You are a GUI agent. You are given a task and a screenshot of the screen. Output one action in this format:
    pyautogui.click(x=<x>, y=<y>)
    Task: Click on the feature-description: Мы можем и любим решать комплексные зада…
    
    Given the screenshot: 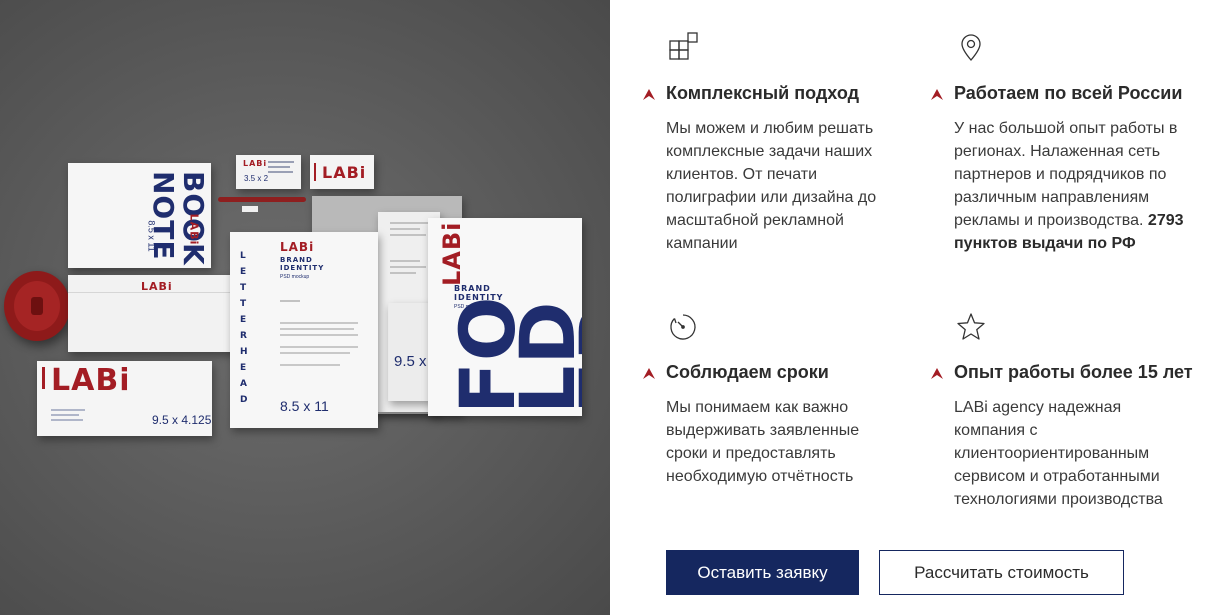 What is the action you would take?
    pyautogui.click(x=771, y=186)
    